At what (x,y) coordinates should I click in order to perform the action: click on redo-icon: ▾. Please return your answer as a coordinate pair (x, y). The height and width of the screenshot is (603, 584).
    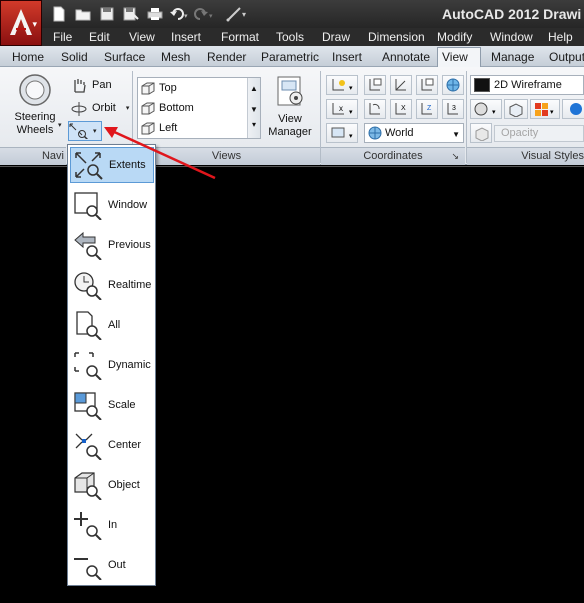
    Looking at the image, I should click on (203, 14).